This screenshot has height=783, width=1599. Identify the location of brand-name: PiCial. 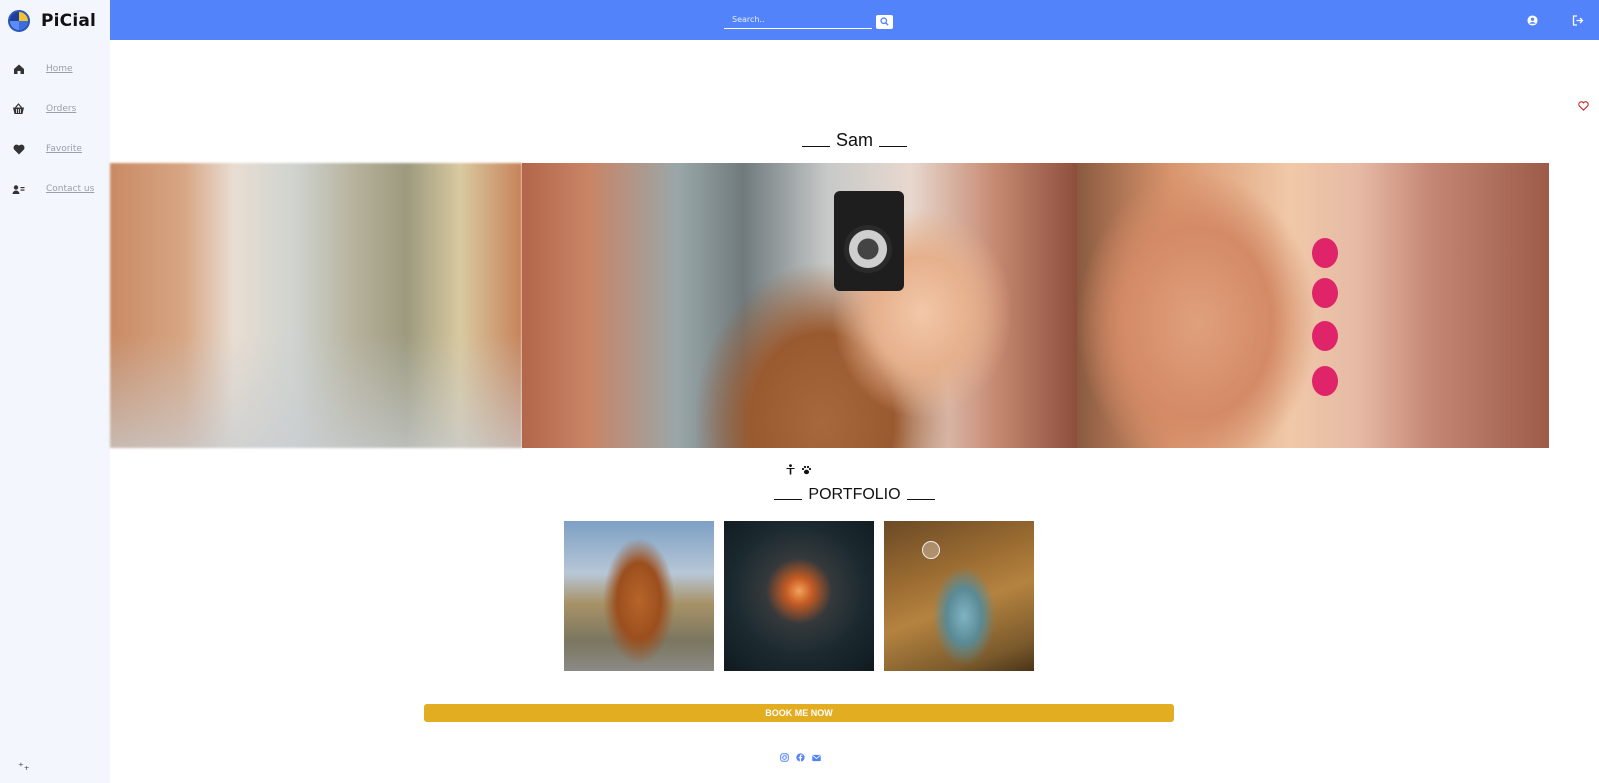
(69, 21).